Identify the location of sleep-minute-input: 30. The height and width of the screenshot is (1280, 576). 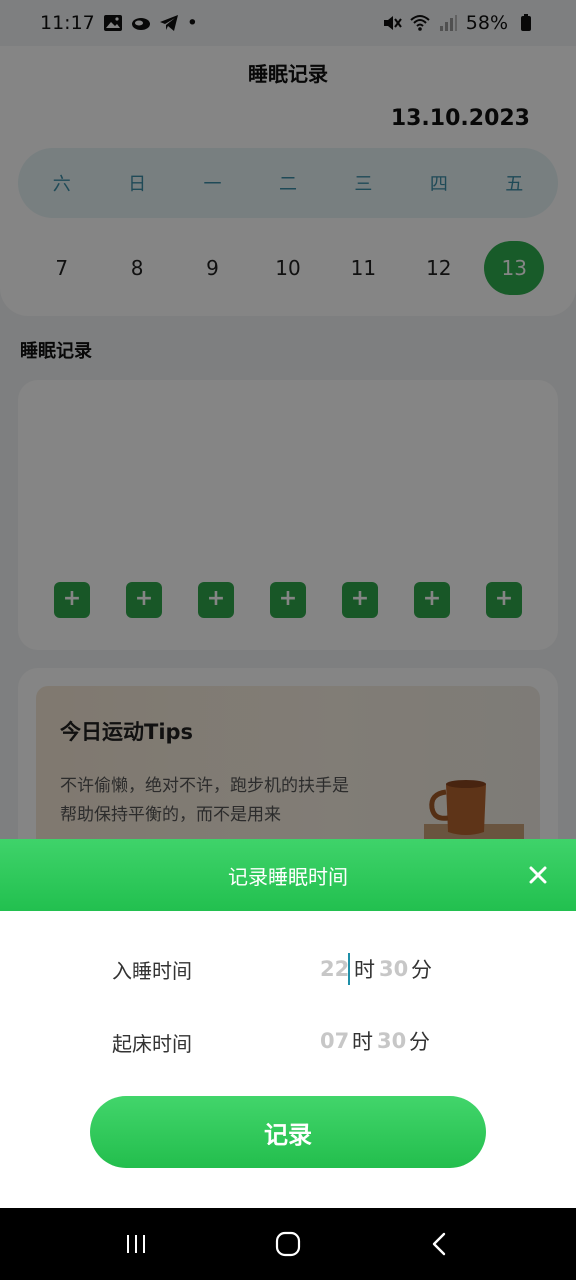
(393, 969).